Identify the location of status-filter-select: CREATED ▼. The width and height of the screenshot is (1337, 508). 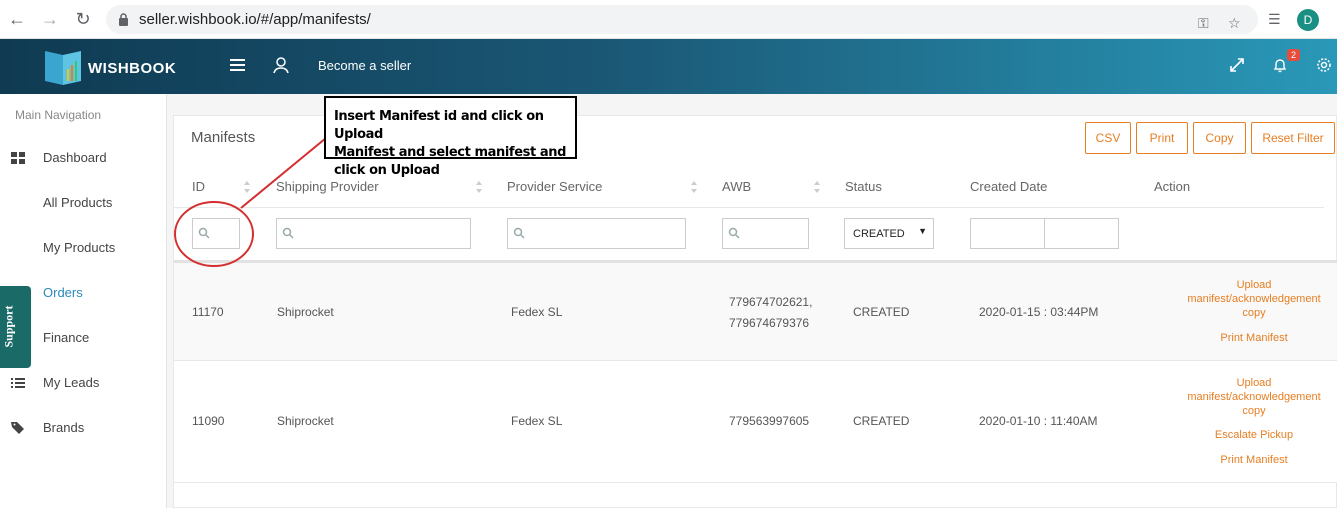
(889, 233).